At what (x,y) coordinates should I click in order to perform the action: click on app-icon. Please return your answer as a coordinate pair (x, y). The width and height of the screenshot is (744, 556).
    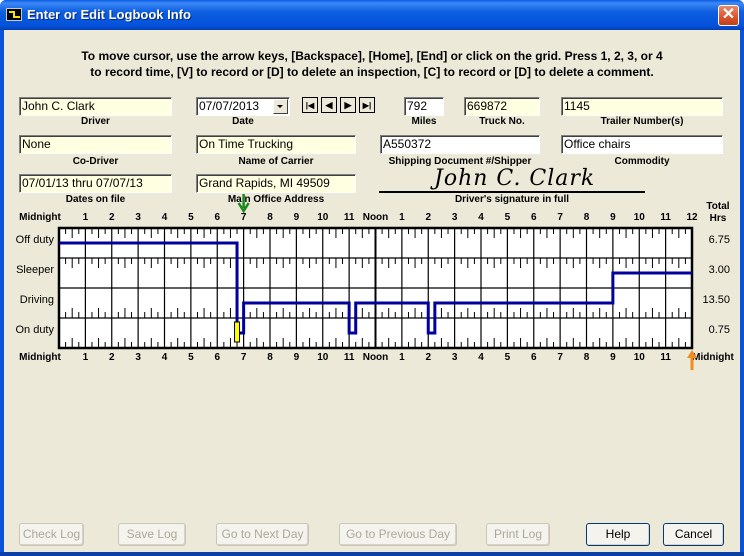
    Looking at the image, I should click on (14, 14).